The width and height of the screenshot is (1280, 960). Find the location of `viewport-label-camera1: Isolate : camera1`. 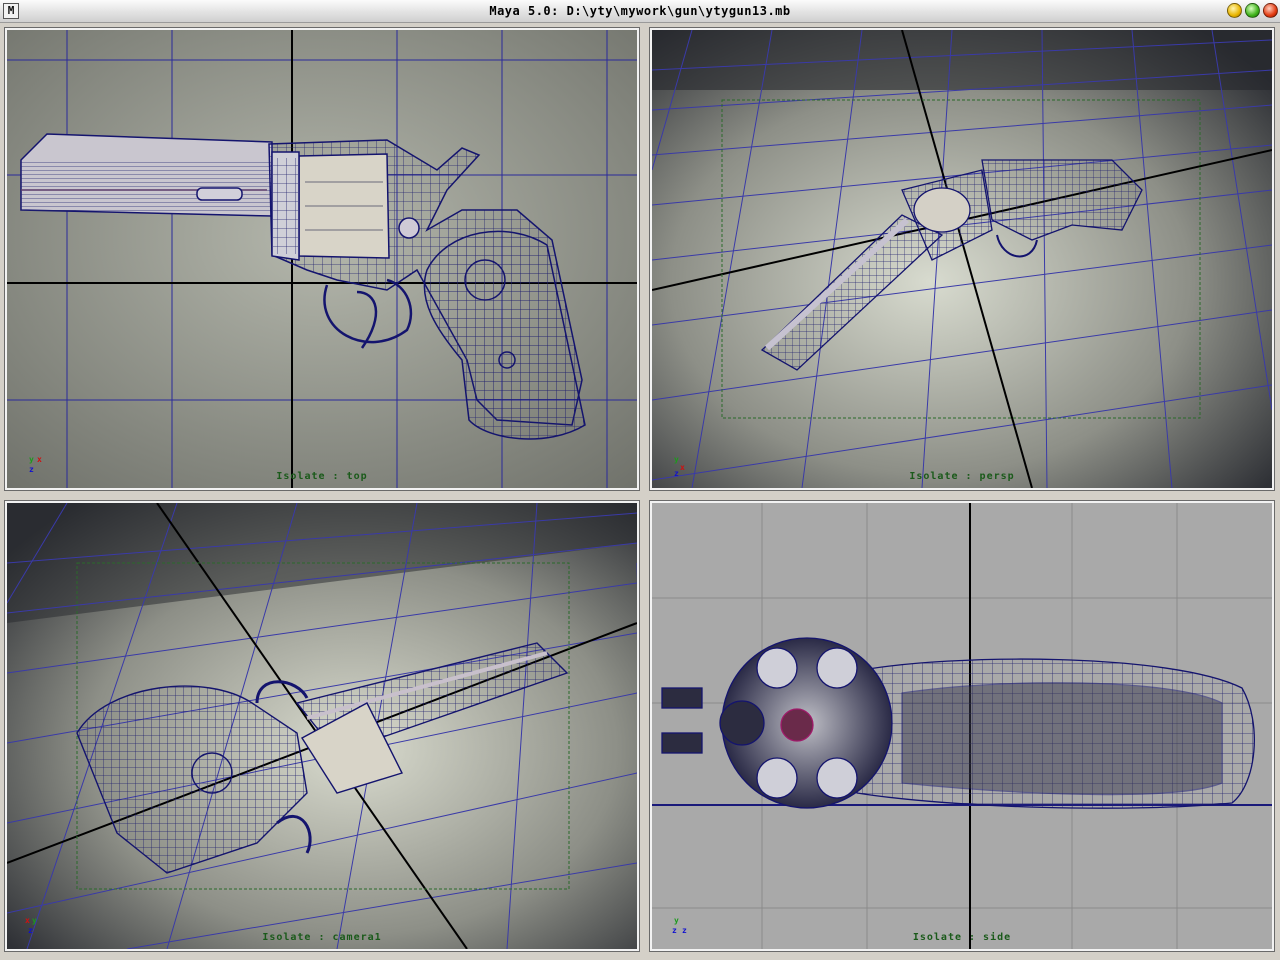

viewport-label-camera1: Isolate : camera1 is located at coordinates (322, 937).